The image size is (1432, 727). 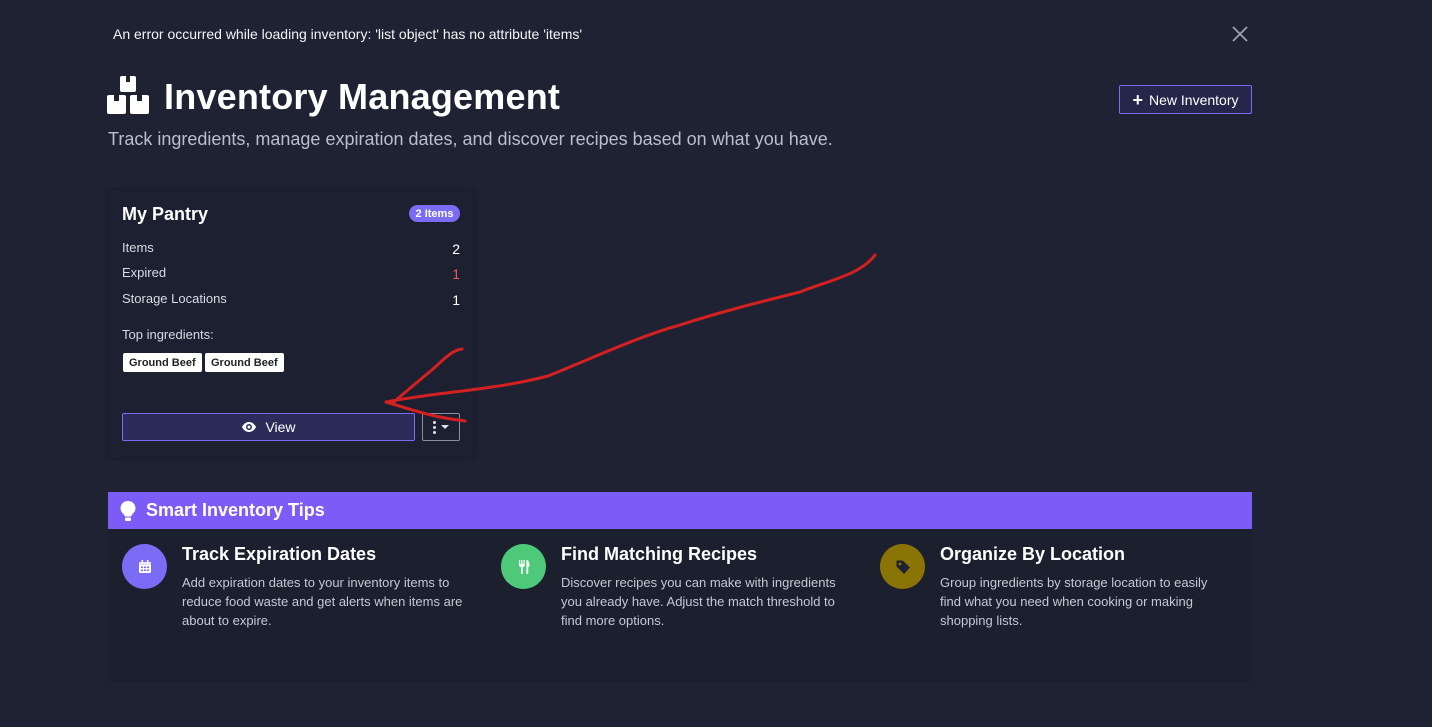 What do you see at coordinates (128, 95) in the screenshot?
I see `boxes-icon` at bounding box center [128, 95].